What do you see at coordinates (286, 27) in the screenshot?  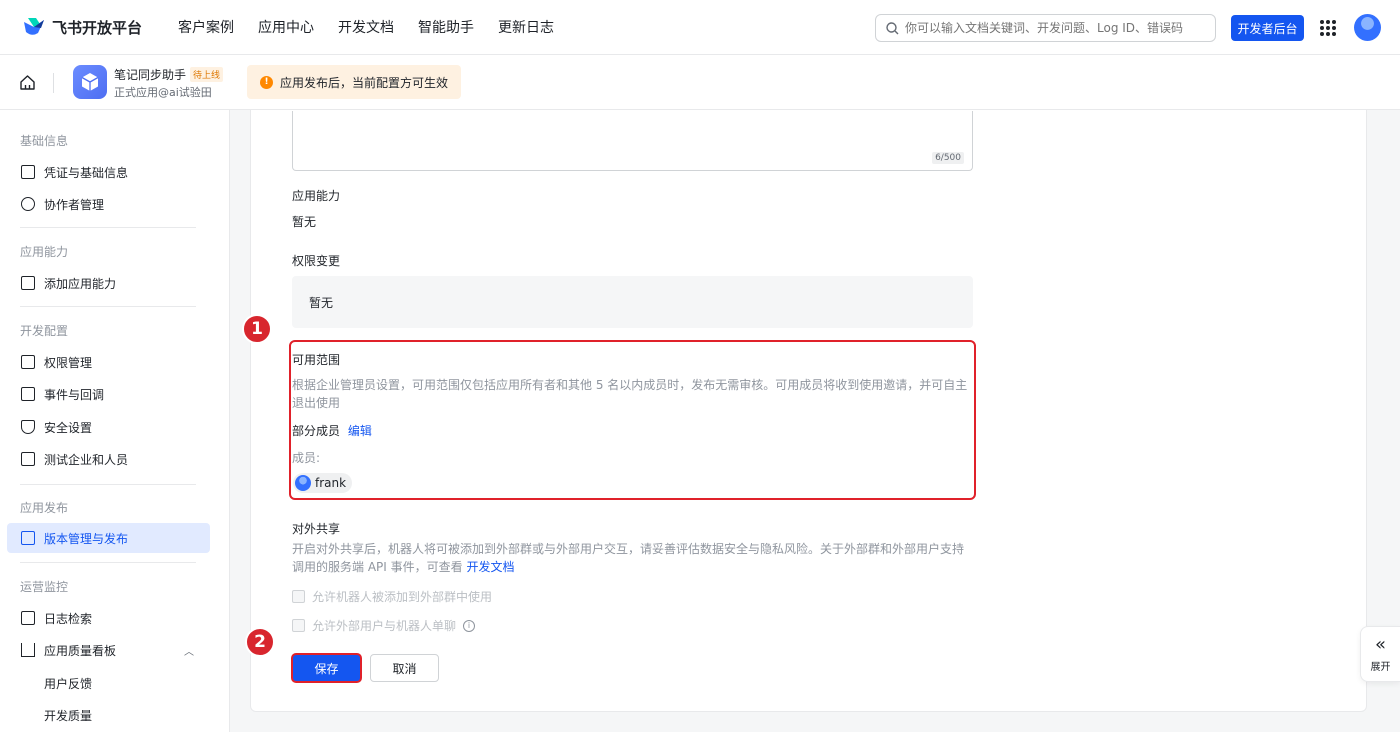 I see `nav-app-center: 应用中心` at bounding box center [286, 27].